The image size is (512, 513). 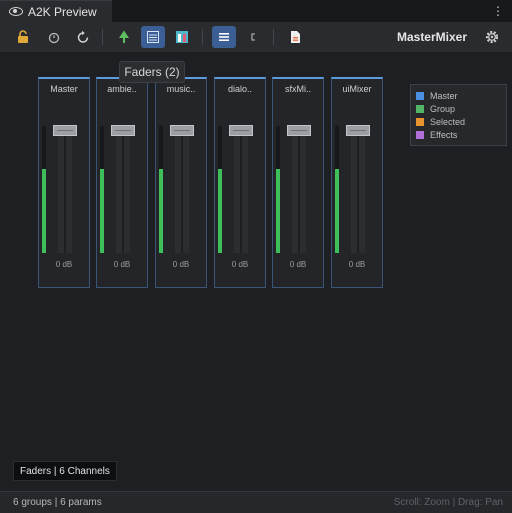 What do you see at coordinates (62, 11) in the screenshot?
I see `tab-title: A2K Preview` at bounding box center [62, 11].